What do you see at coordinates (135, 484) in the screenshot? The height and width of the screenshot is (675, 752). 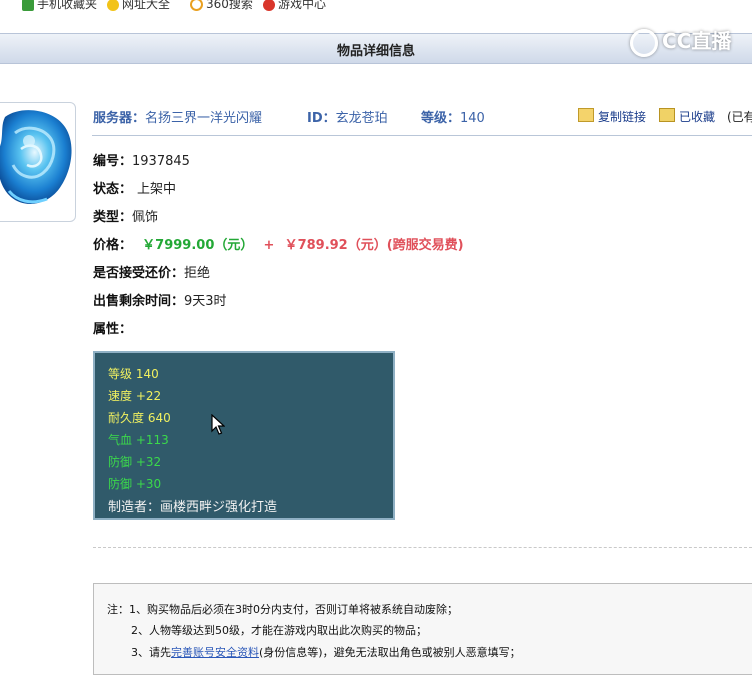 I see `attr-defense-2: 防御 +30` at bounding box center [135, 484].